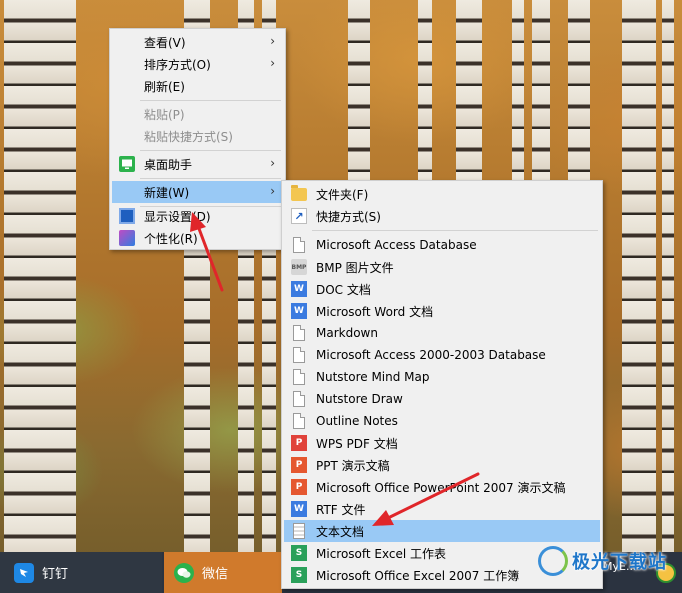 The height and width of the screenshot is (593, 682). Describe the element at coordinates (442, 377) in the screenshot. I see `new-item-nutstore-mind-map: Nutstore Mind Map` at that location.